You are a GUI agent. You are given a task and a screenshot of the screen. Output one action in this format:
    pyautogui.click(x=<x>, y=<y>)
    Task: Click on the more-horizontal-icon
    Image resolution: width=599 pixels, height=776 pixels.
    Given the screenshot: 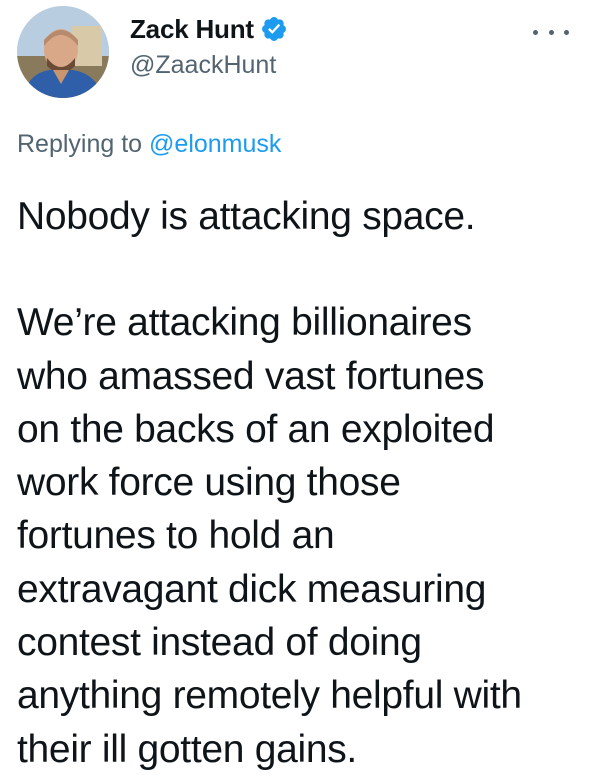 What is the action you would take?
    pyautogui.click(x=551, y=32)
    